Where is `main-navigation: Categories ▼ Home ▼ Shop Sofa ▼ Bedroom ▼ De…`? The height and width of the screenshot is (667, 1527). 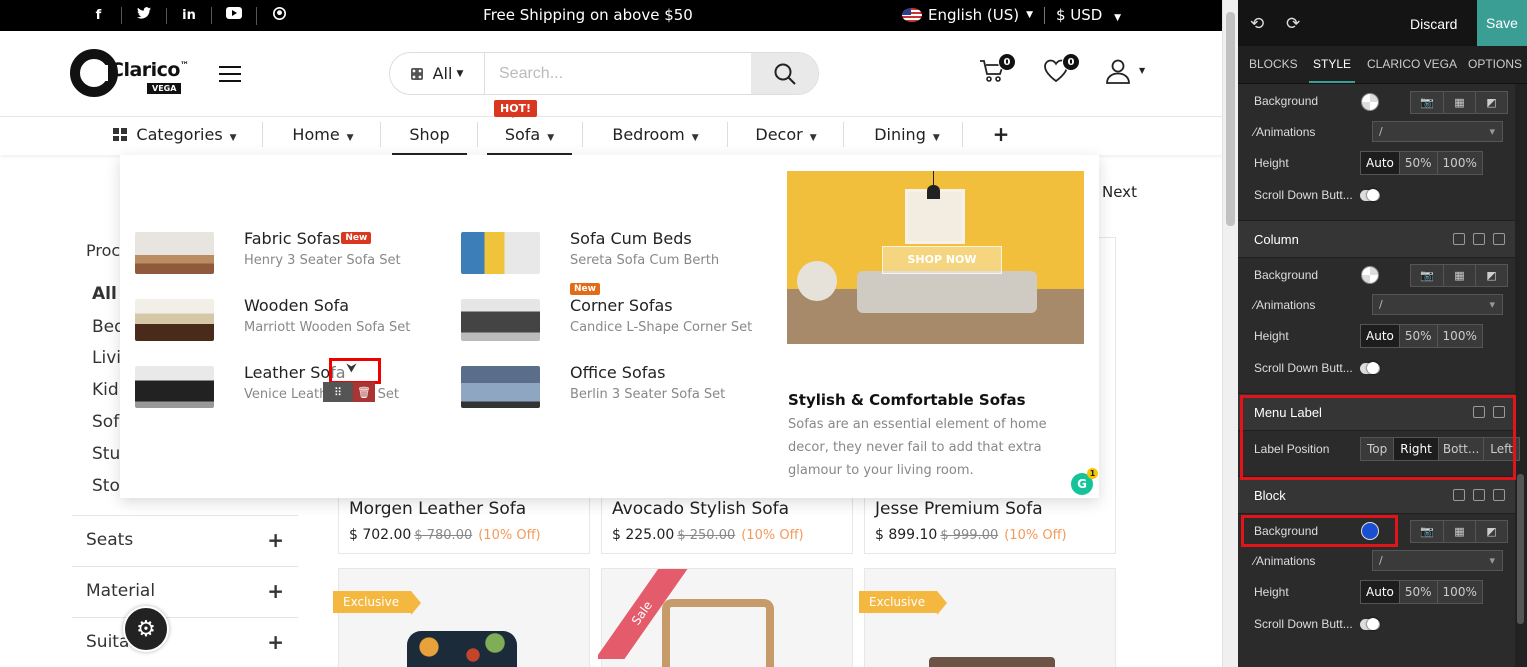
main-navigation: Categories ▼ Home ▼ Shop Sofa ▼ Bedroom ▼ De… is located at coordinates (611, 135).